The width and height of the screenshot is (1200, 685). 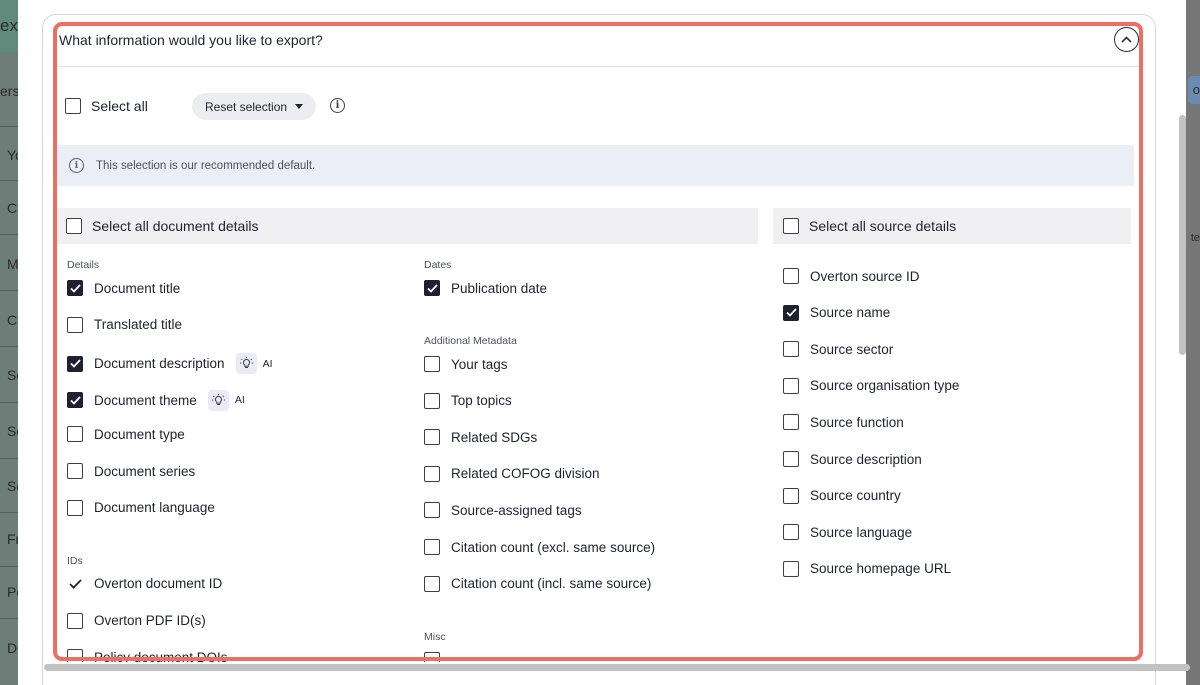 I want to click on option-citation-count-excl-same-source: Citation count (excl. same source), so click(x=539, y=547).